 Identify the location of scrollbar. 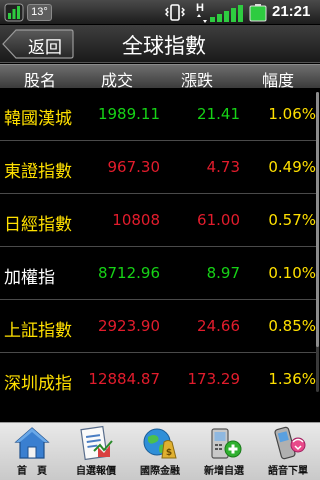
(317, 242).